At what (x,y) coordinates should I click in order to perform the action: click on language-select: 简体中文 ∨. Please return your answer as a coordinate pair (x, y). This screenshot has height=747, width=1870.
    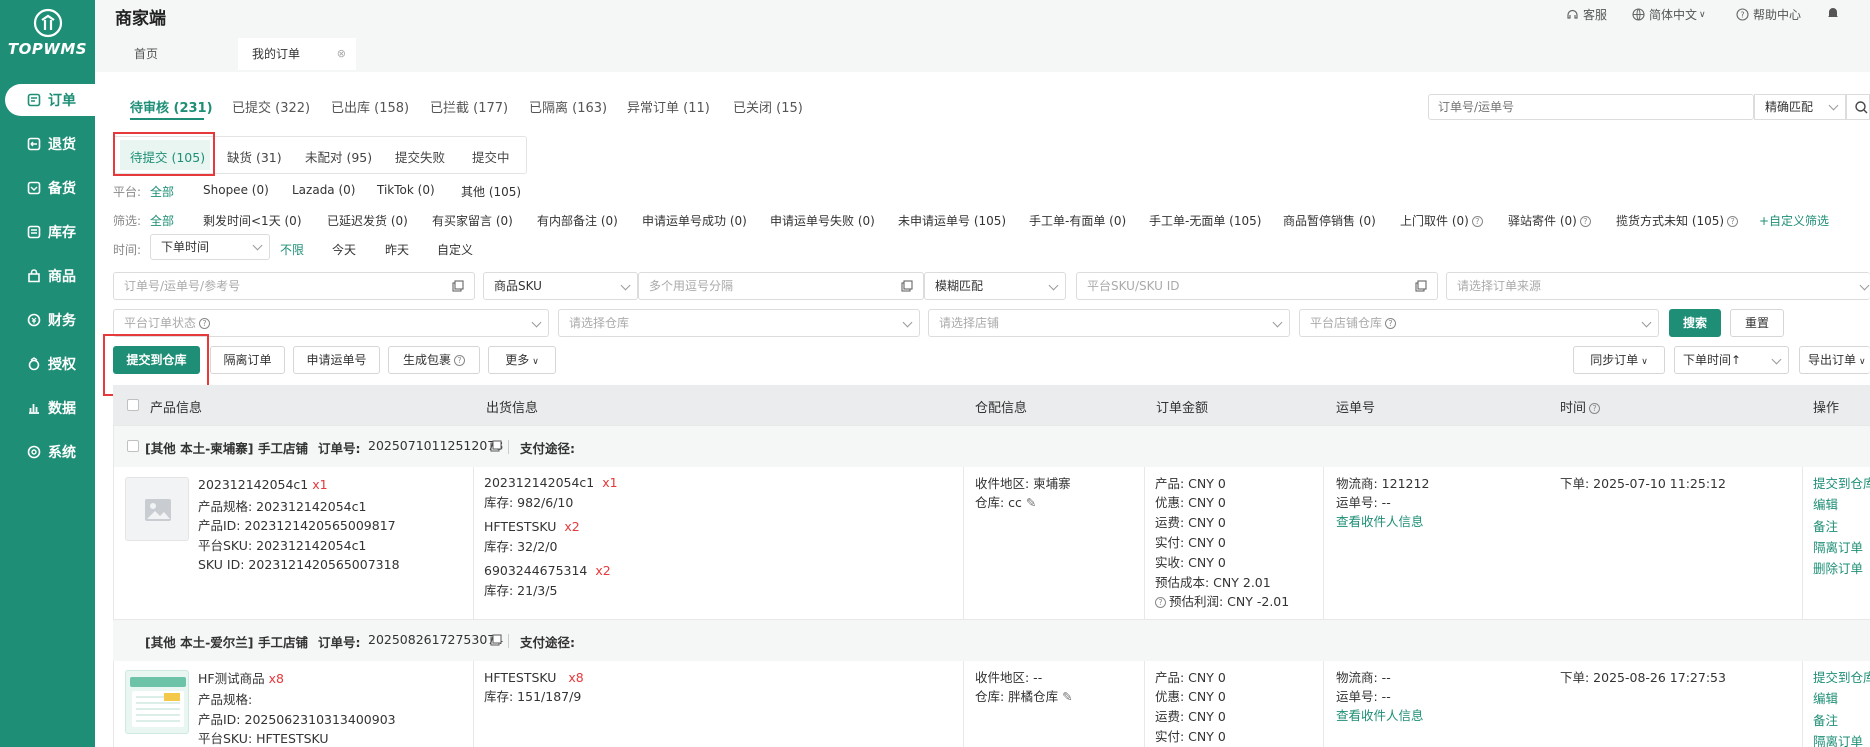
    Looking at the image, I should click on (1669, 14).